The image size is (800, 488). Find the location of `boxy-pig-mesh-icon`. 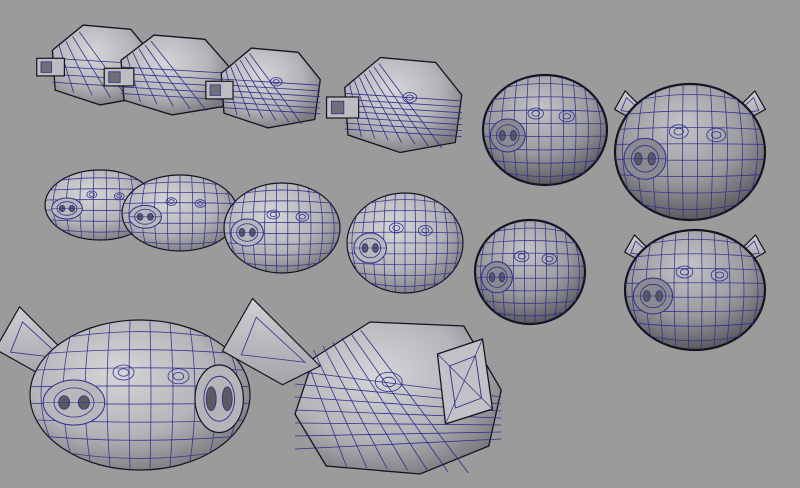

boxy-pig-mesh-icon is located at coordinates (394, 105).